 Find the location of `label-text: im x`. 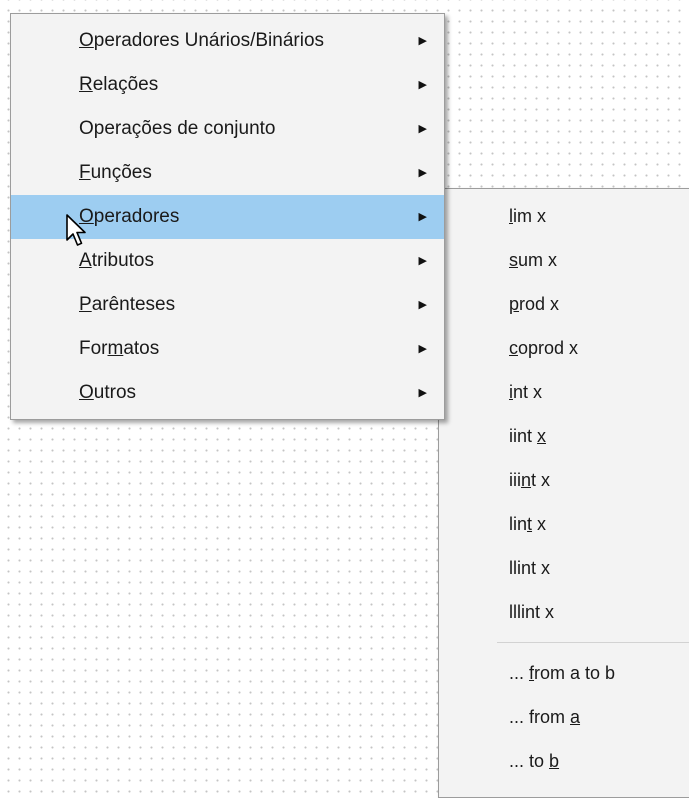

label-text: im x is located at coordinates (529, 216).